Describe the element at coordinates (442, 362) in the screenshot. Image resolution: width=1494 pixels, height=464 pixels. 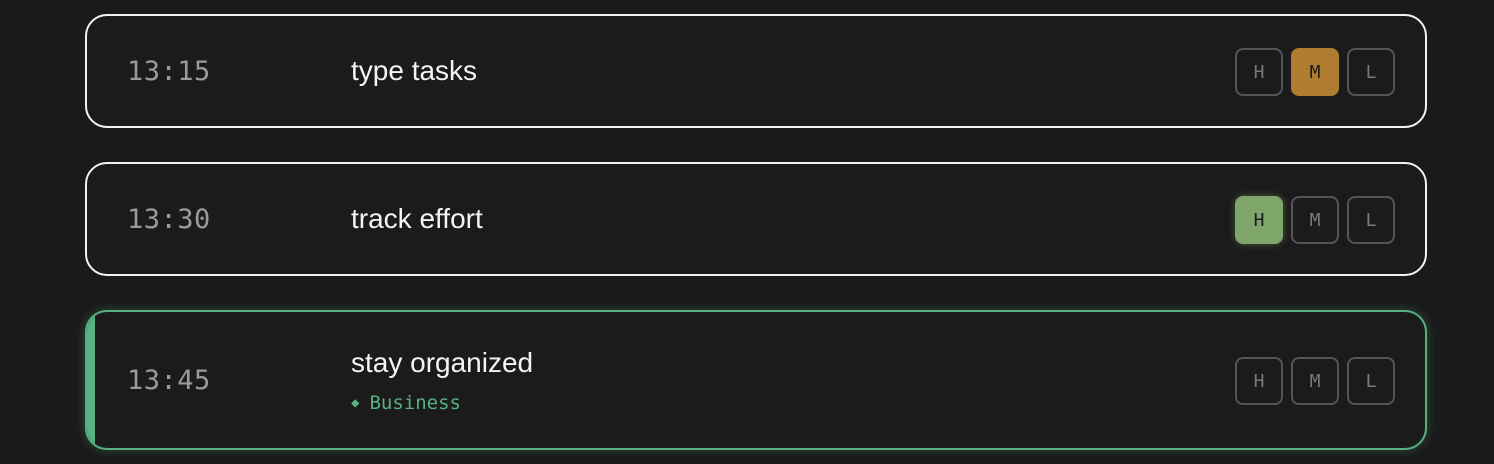
I see `task-title: stay organized` at that location.